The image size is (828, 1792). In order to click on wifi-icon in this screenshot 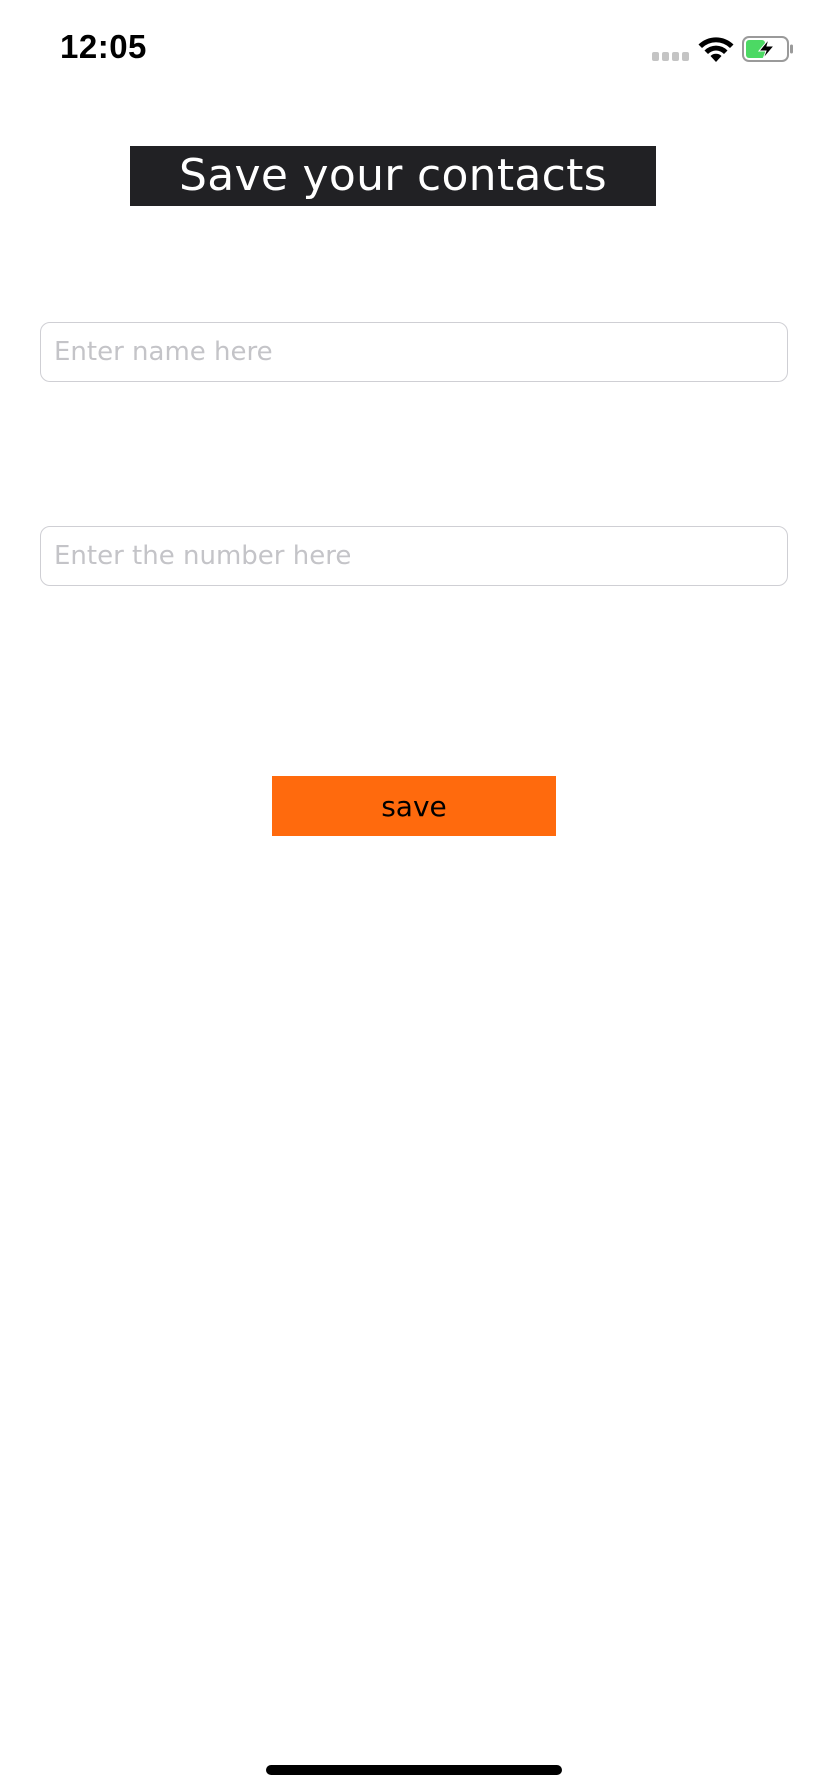, I will do `click(716, 49)`.